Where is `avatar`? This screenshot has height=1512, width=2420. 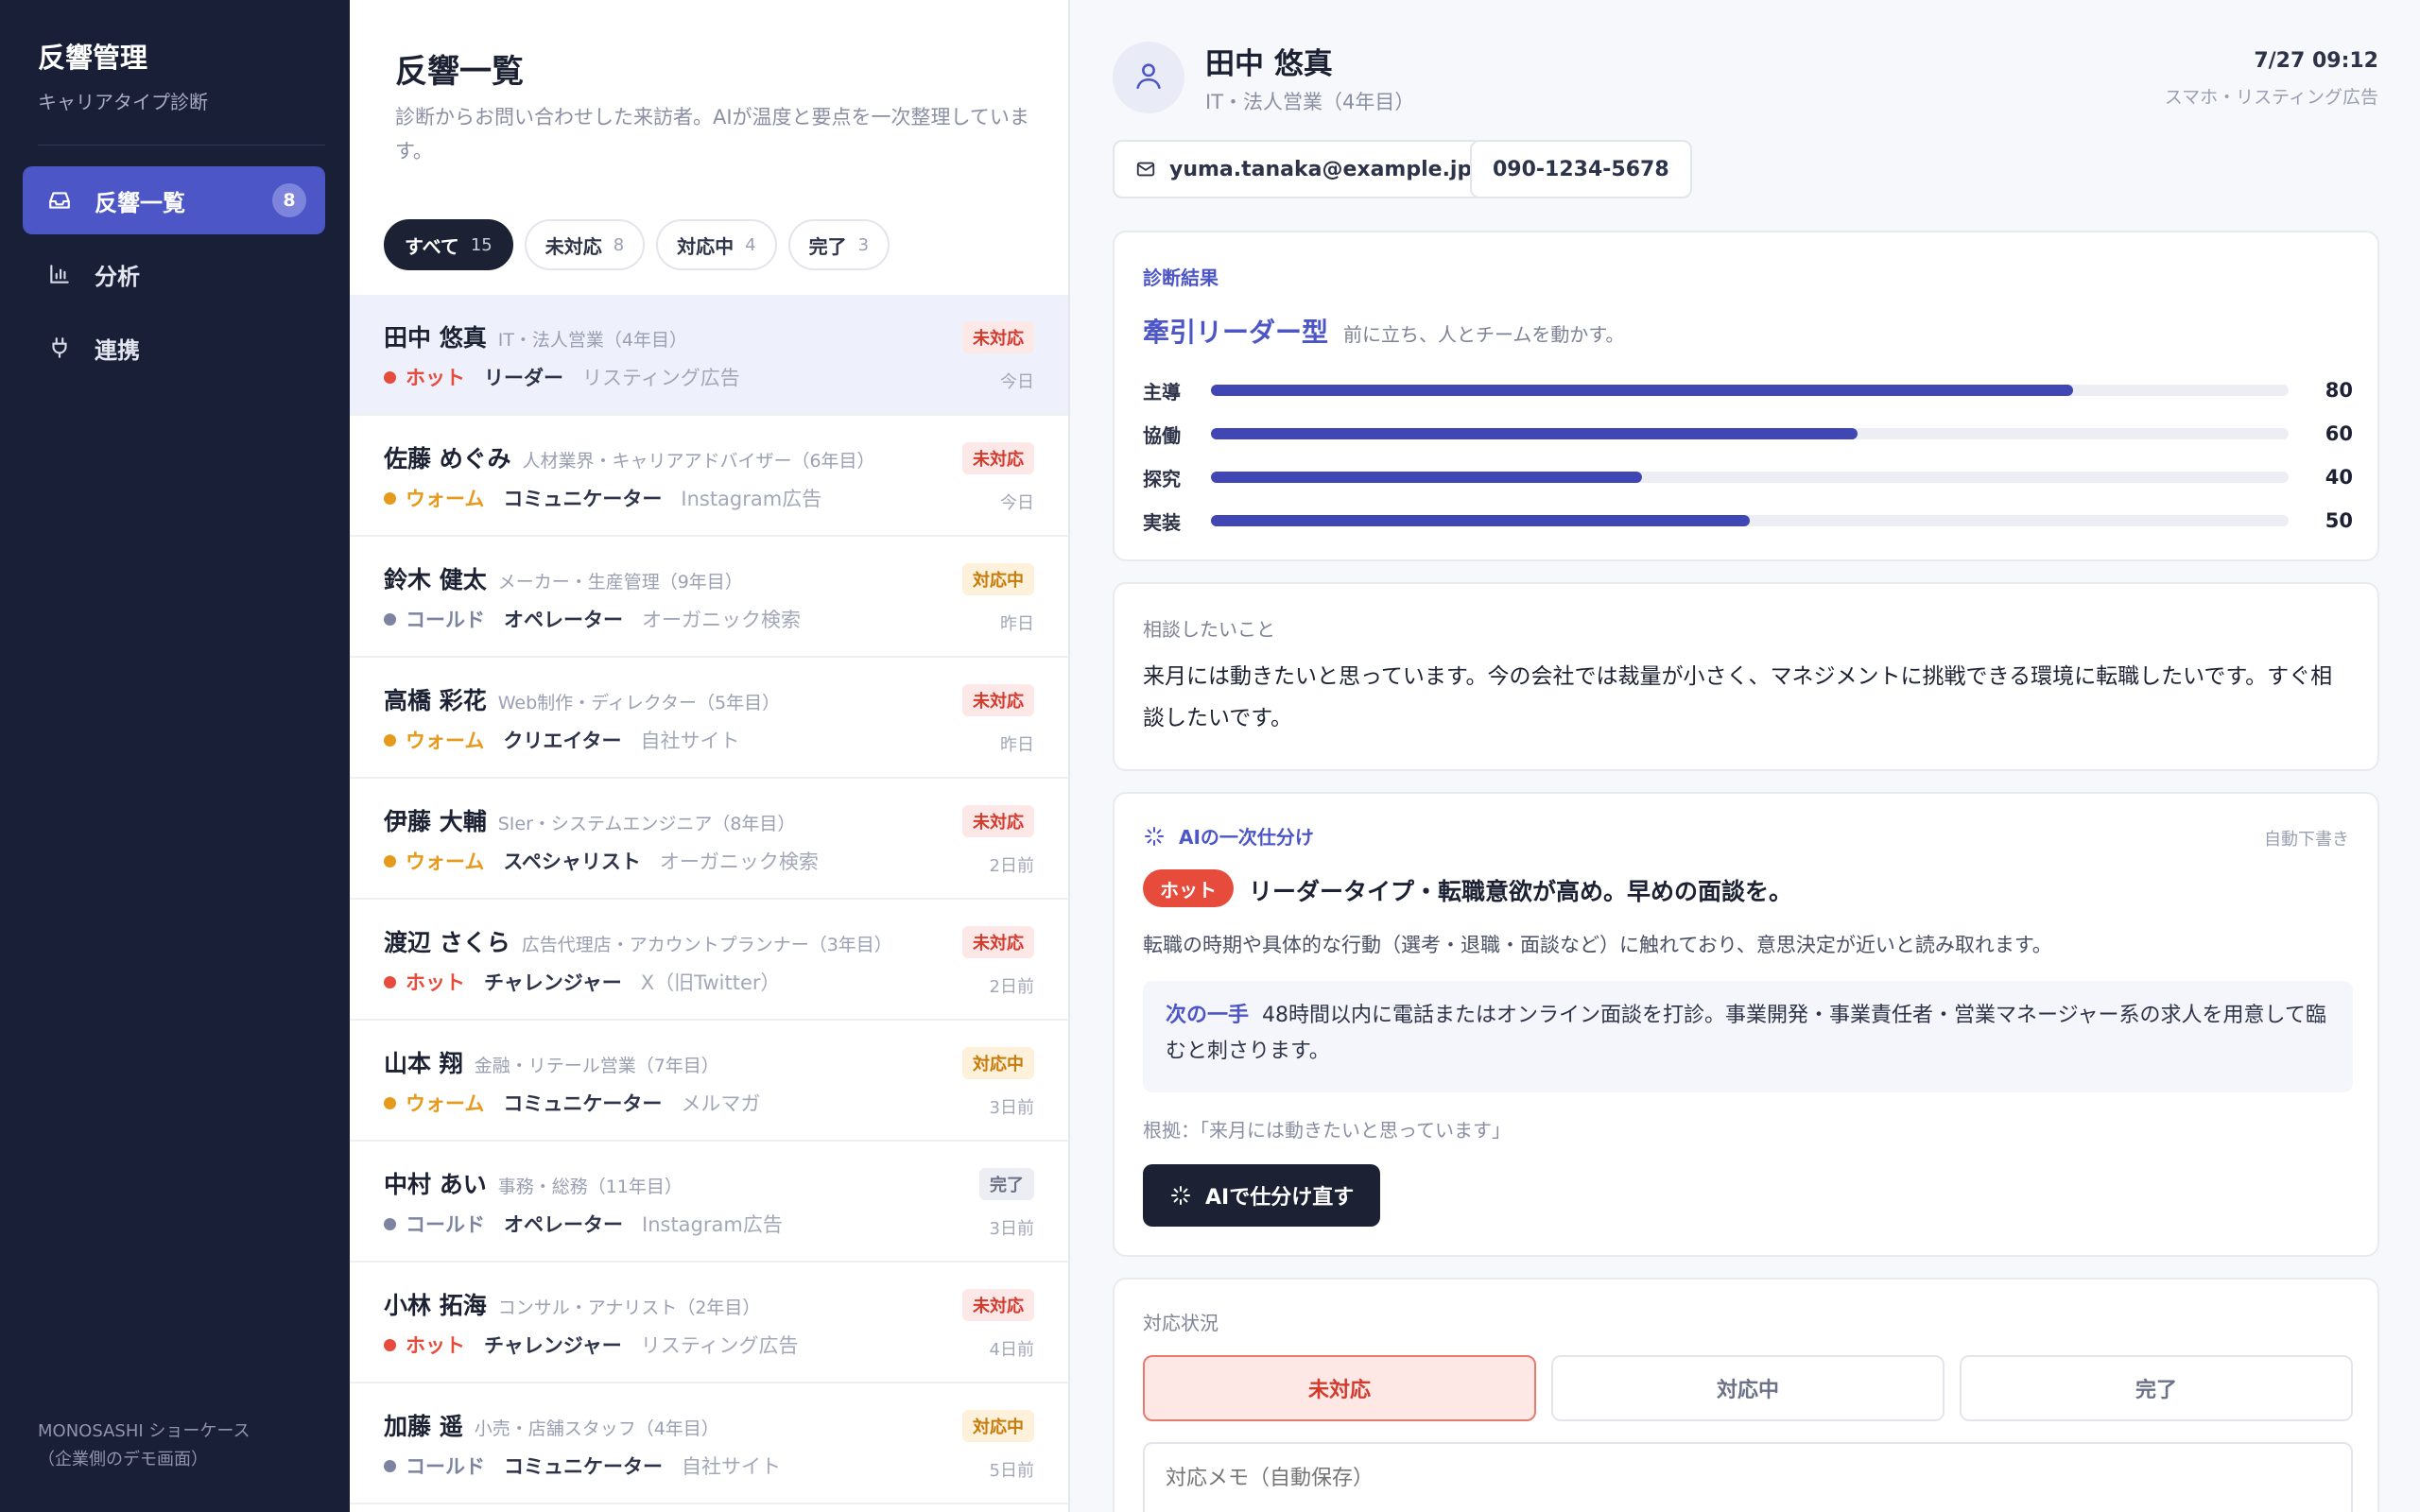 avatar is located at coordinates (1148, 77).